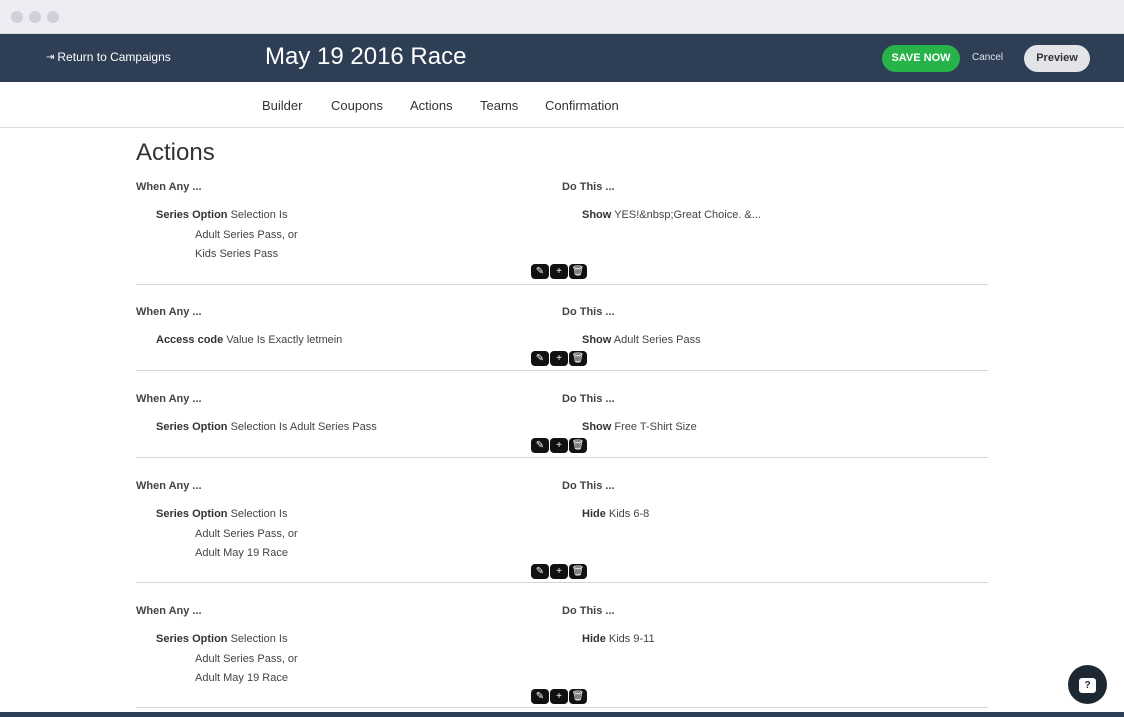 The image size is (1124, 717). What do you see at coordinates (241, 678) in the screenshot?
I see `condition-option: Adult May 19 Race` at bounding box center [241, 678].